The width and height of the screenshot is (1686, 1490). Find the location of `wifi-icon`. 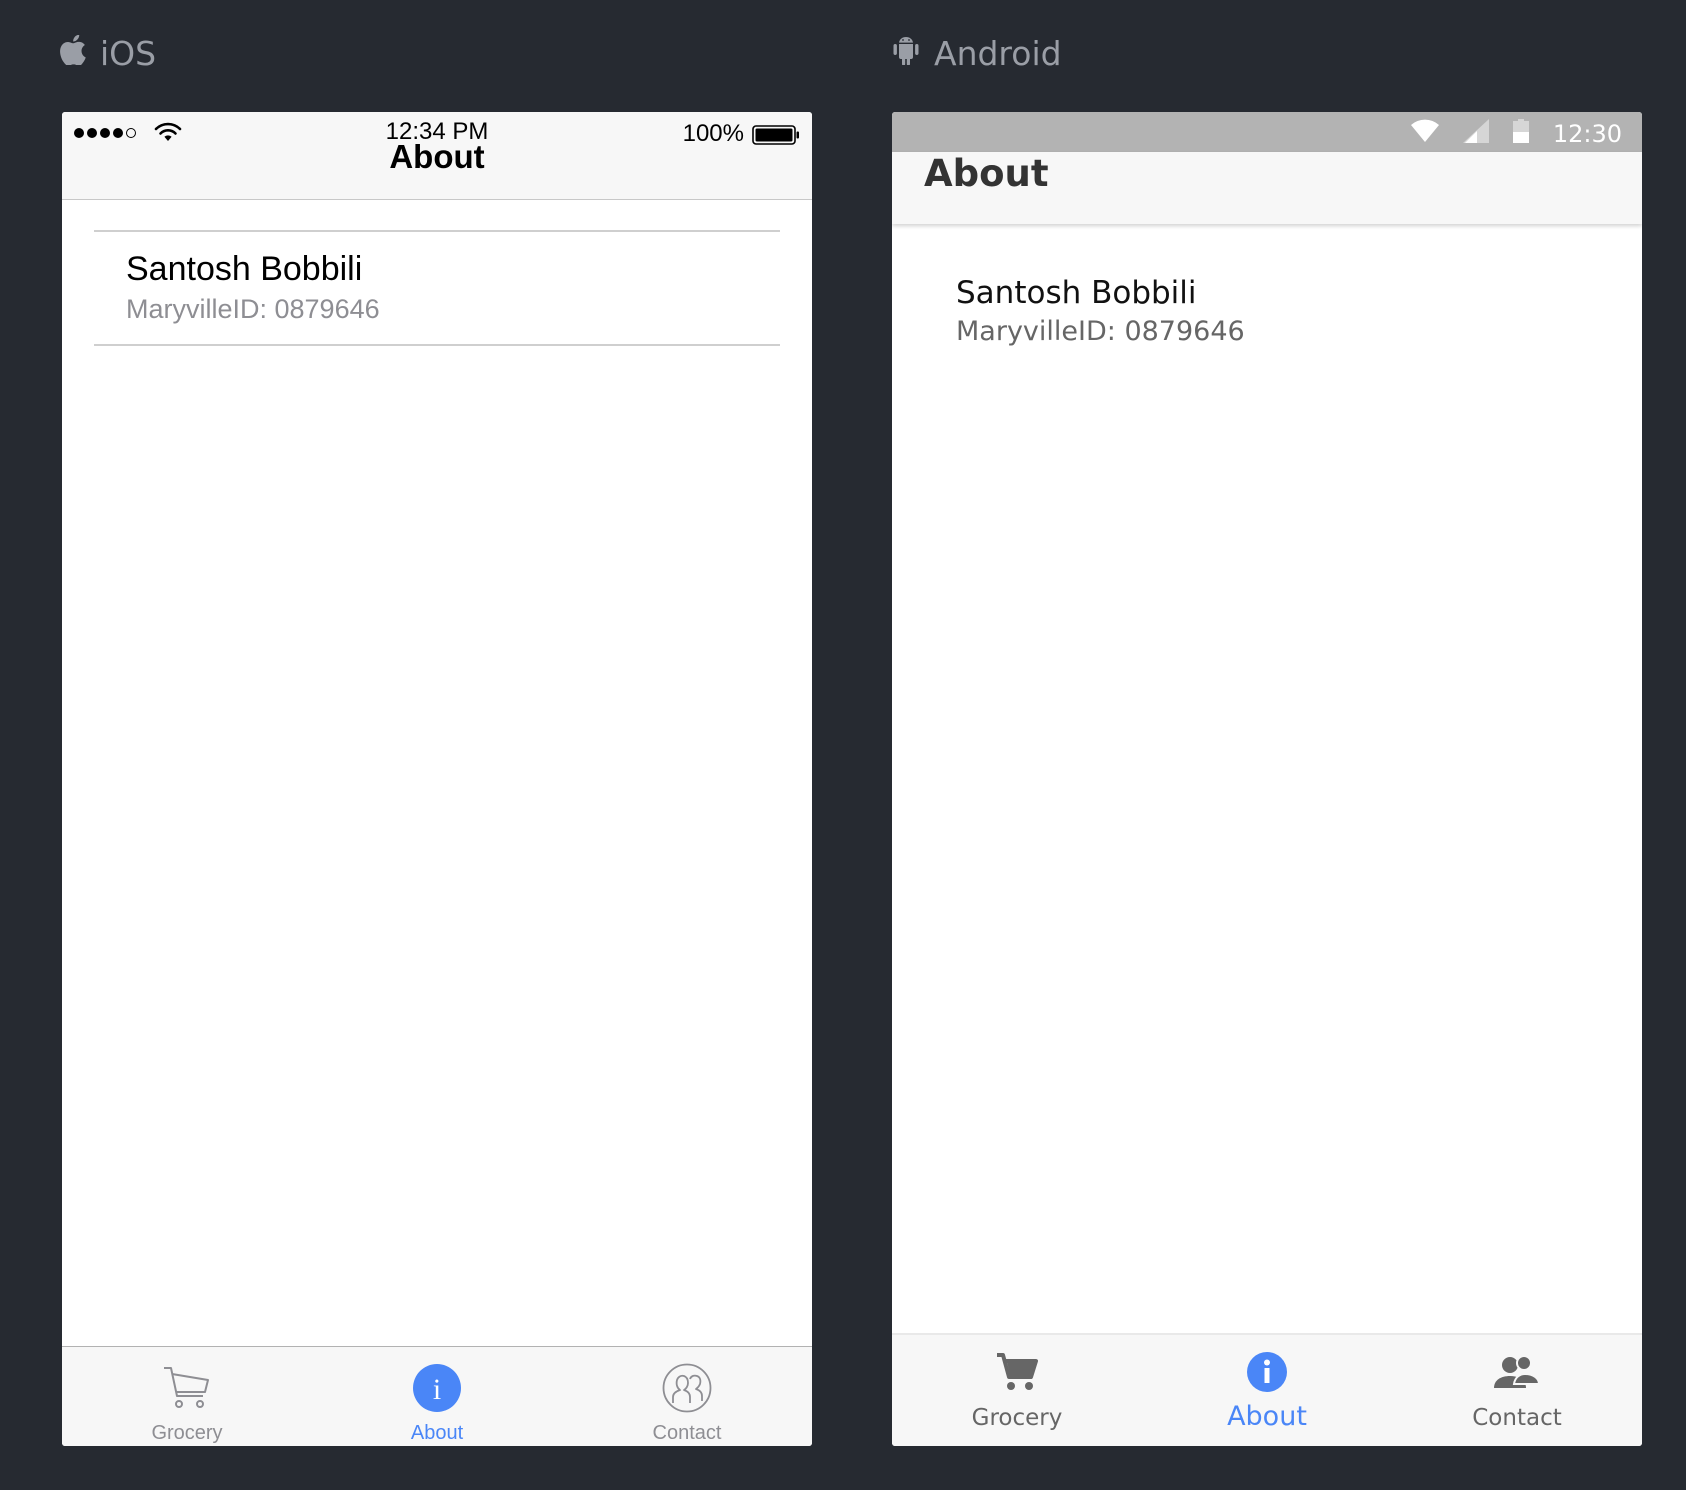

wifi-icon is located at coordinates (1424, 133).